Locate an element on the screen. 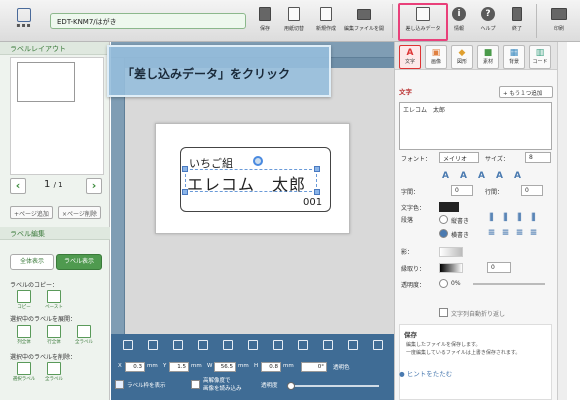  rotate-handle-icon is located at coordinates (258, 161).